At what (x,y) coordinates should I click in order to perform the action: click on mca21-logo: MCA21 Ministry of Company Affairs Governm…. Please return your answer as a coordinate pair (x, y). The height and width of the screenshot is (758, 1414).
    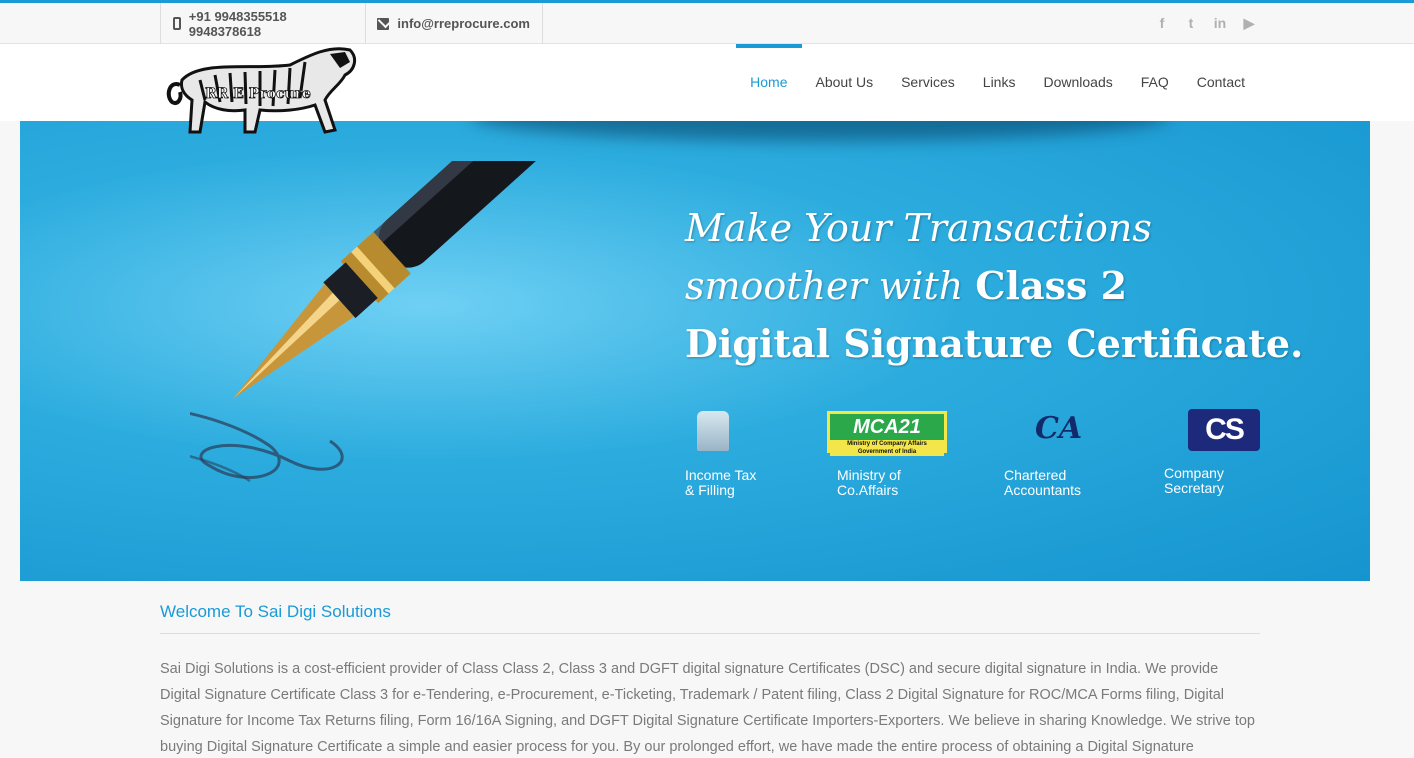
    Looking at the image, I should click on (887, 433).